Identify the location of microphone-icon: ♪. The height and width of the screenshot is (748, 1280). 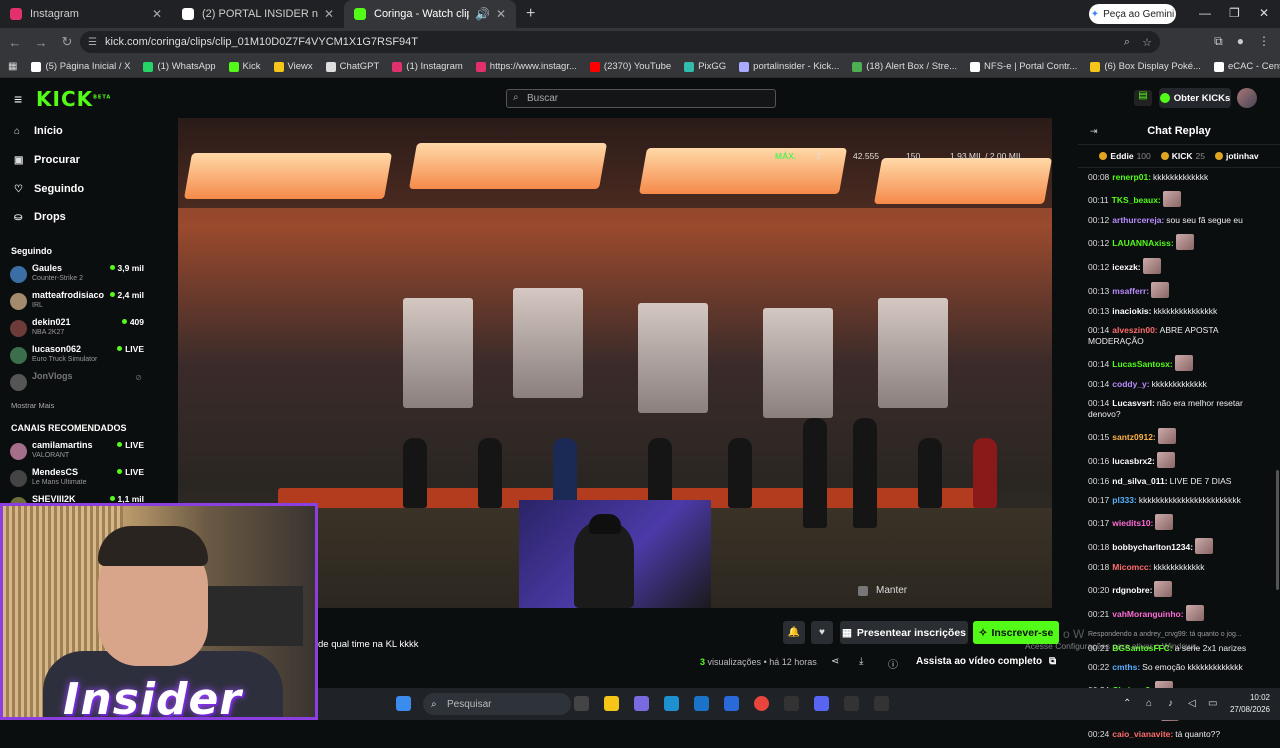
(1170, 703).